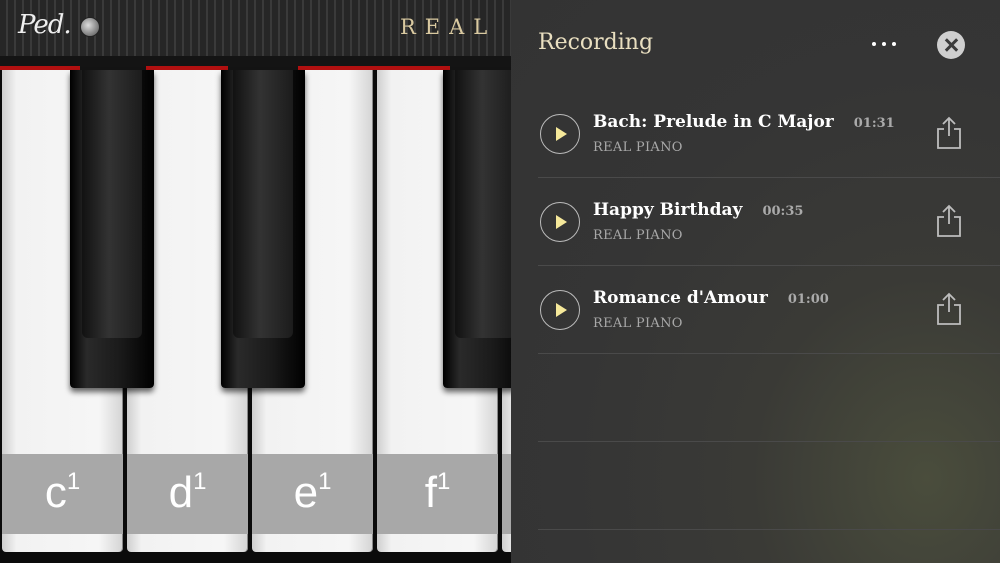  Describe the element at coordinates (874, 123) in the screenshot. I see `recording-duration: 01:31` at that location.